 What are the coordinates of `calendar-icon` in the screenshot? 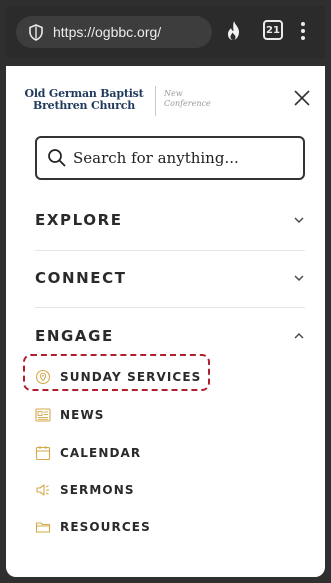 It's located at (43, 453).